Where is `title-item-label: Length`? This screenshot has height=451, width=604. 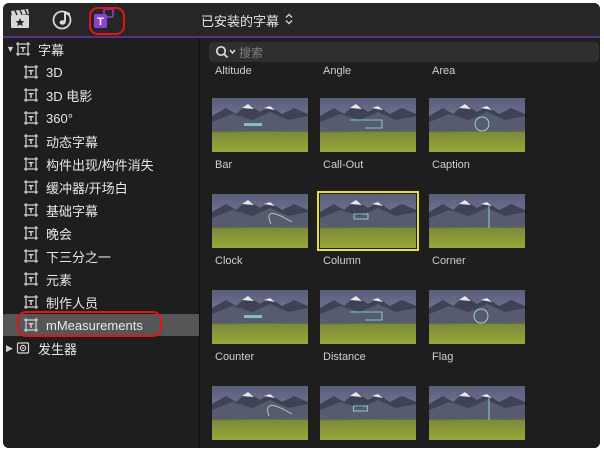
title-item-label: Length is located at coordinates (340, 447).